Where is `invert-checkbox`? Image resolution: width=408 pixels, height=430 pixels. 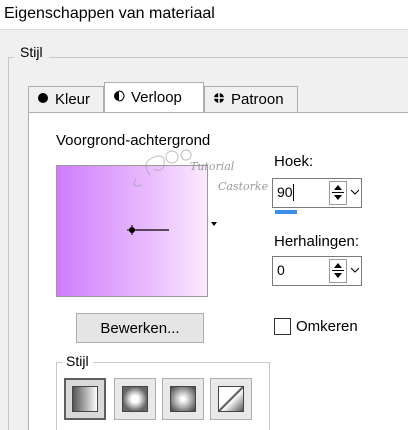
invert-checkbox is located at coordinates (282, 326).